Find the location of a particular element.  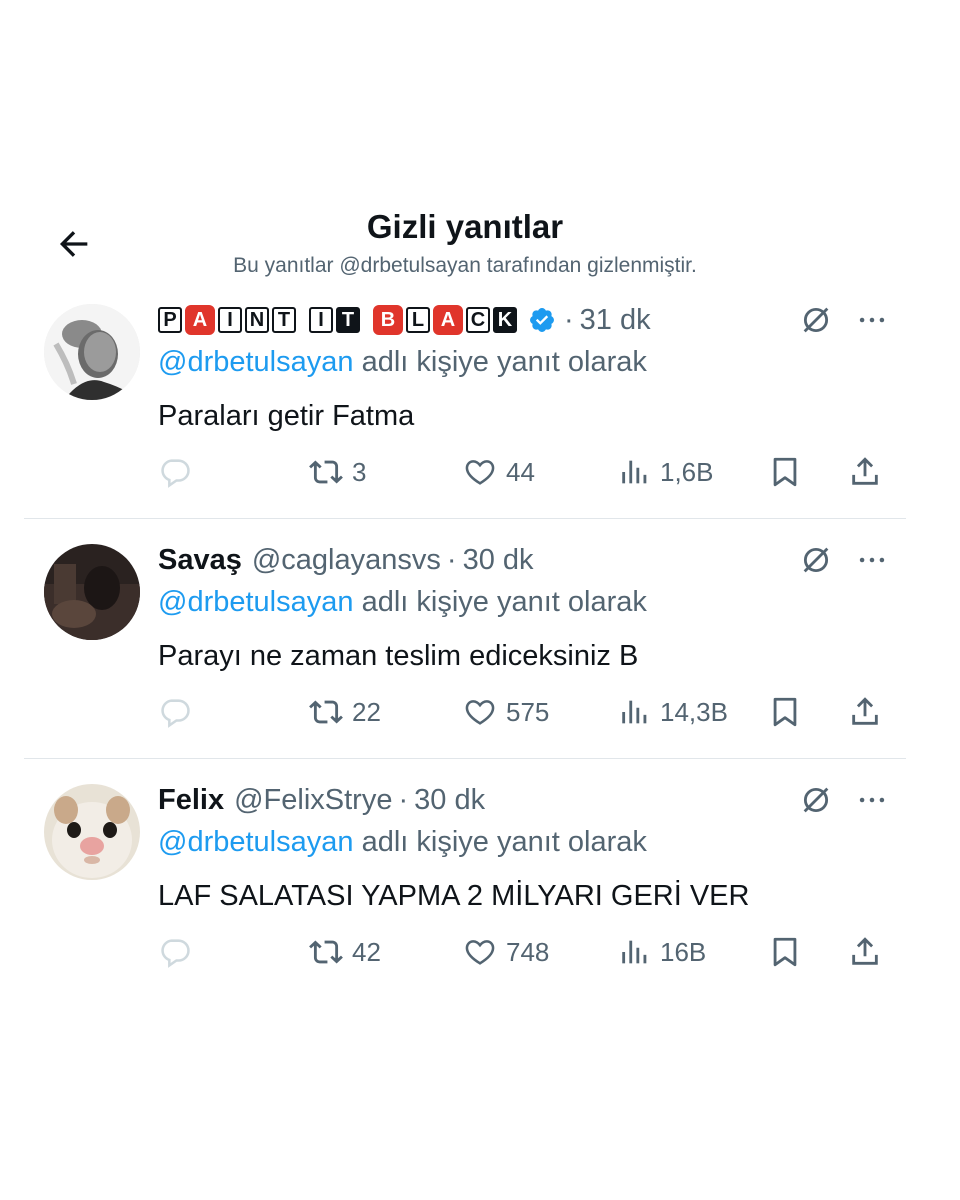

views-button: 14,3B is located at coordinates (673, 712).